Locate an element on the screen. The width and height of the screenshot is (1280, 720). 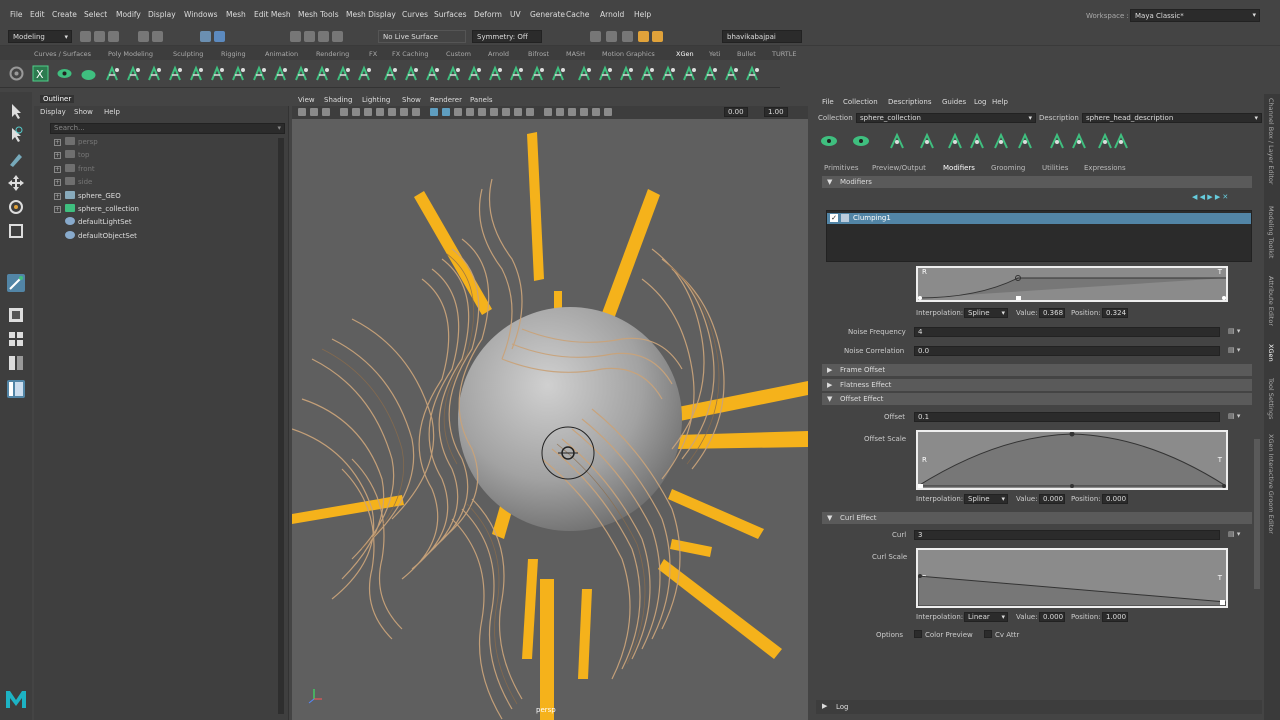
tab-modifiers: Modifiers is located at coordinates (959, 168).